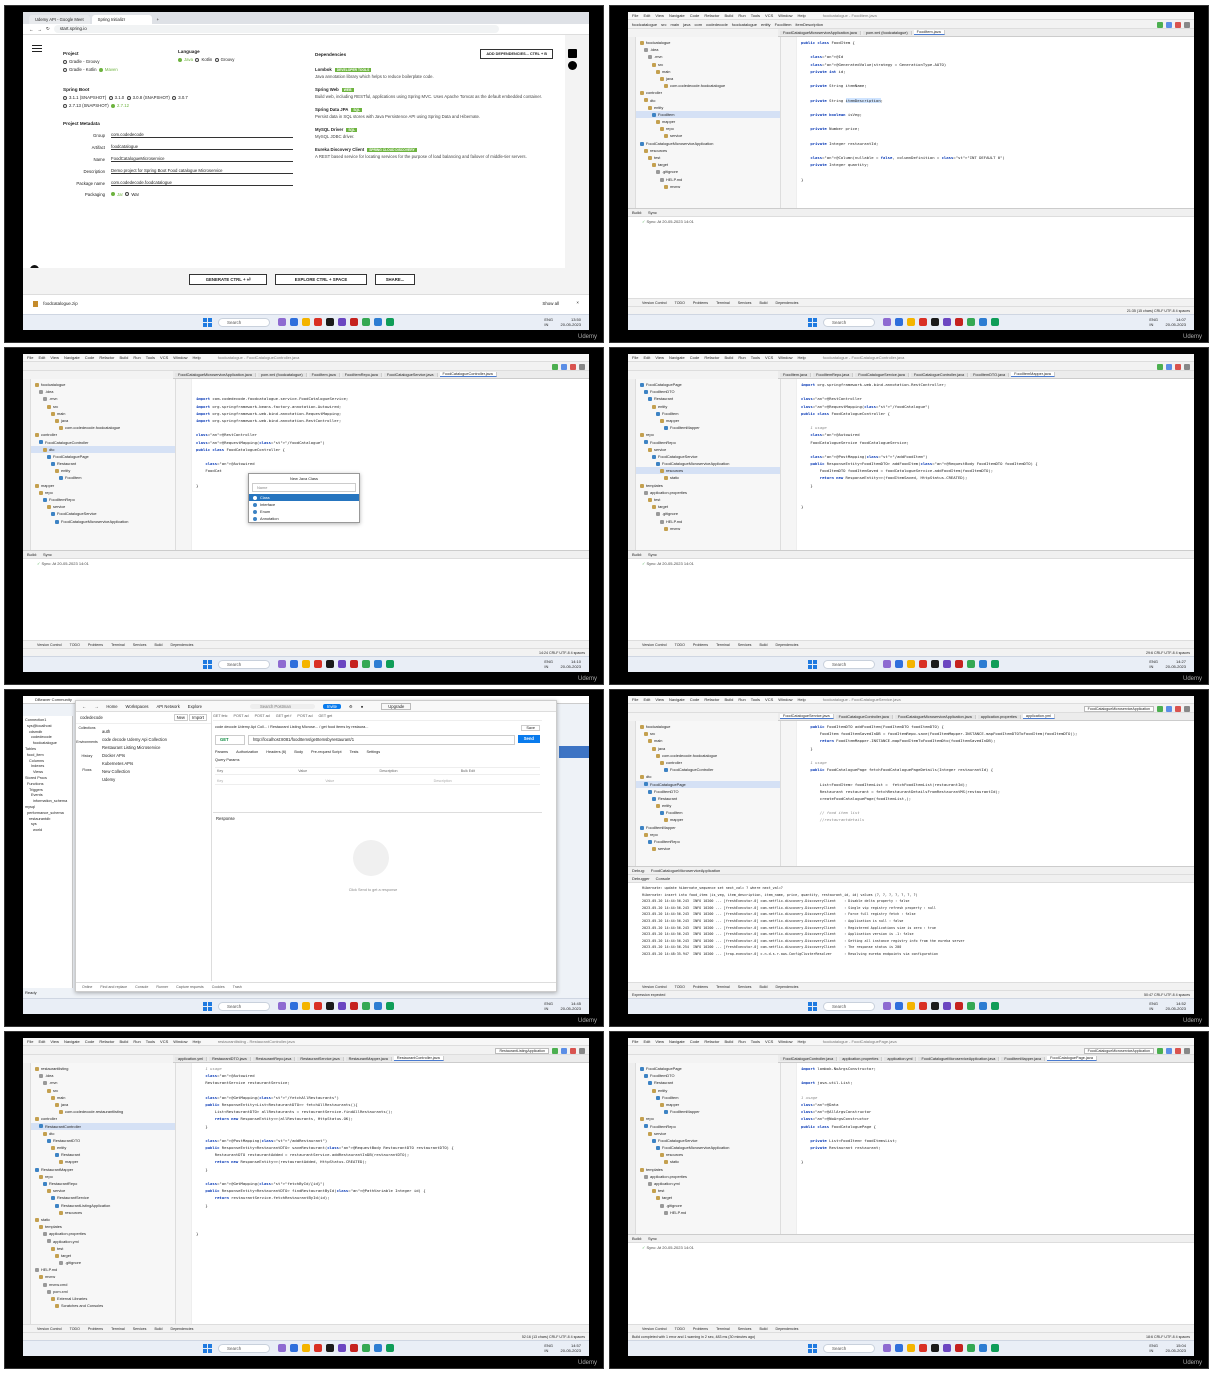  What do you see at coordinates (1168, 1337) in the screenshot?
I see `cursor-position: 18:6 CRLF UTF-8 4 spaces` at bounding box center [1168, 1337].